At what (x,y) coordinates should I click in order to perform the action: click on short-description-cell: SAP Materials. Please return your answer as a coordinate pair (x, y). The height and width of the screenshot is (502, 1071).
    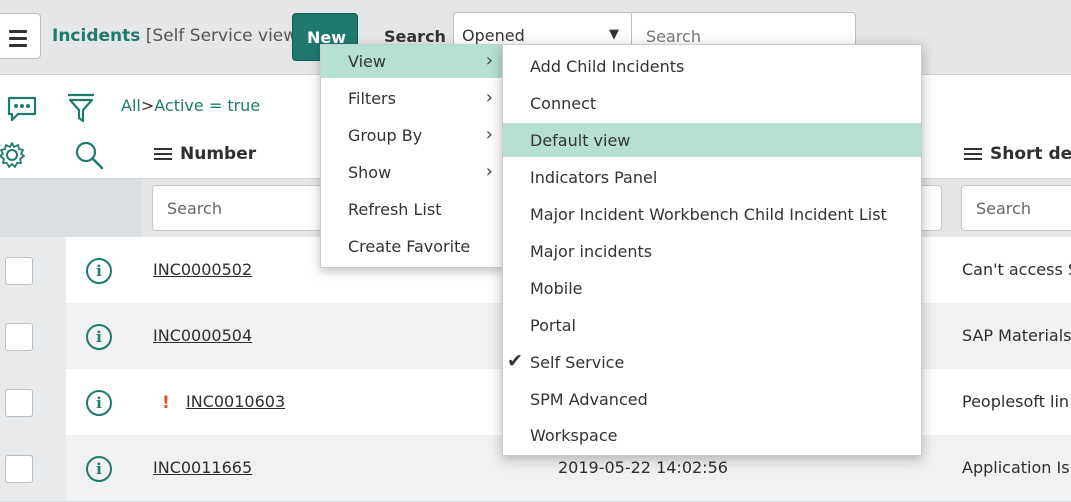
    Looking at the image, I should click on (1016, 335).